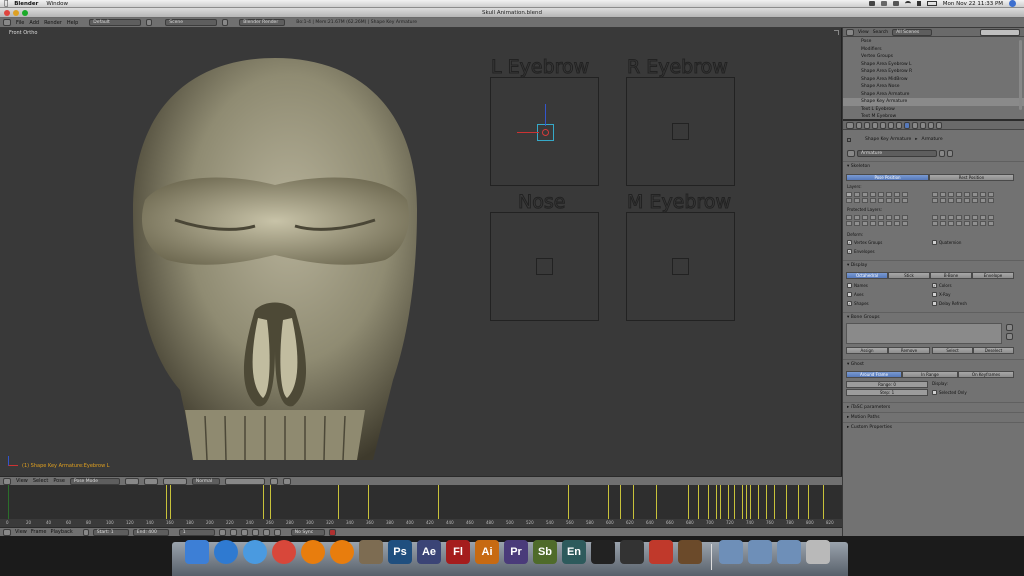 The width and height of the screenshot is (1024, 576). Describe the element at coordinates (400, 552) in the screenshot. I see `dock-photoshop-icon: Ps` at that location.